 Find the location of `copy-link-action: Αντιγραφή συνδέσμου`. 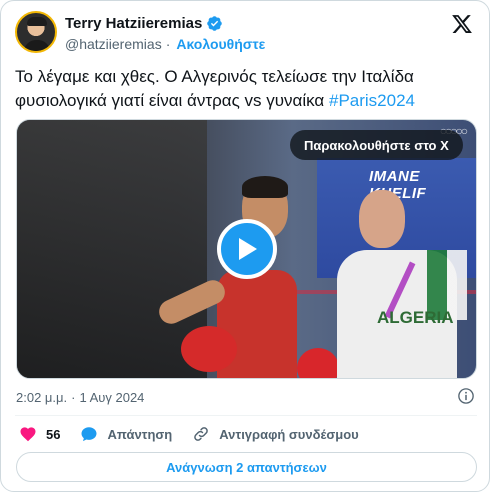

copy-link-action: Αντιγραφή συνδέσμου is located at coordinates (275, 434).